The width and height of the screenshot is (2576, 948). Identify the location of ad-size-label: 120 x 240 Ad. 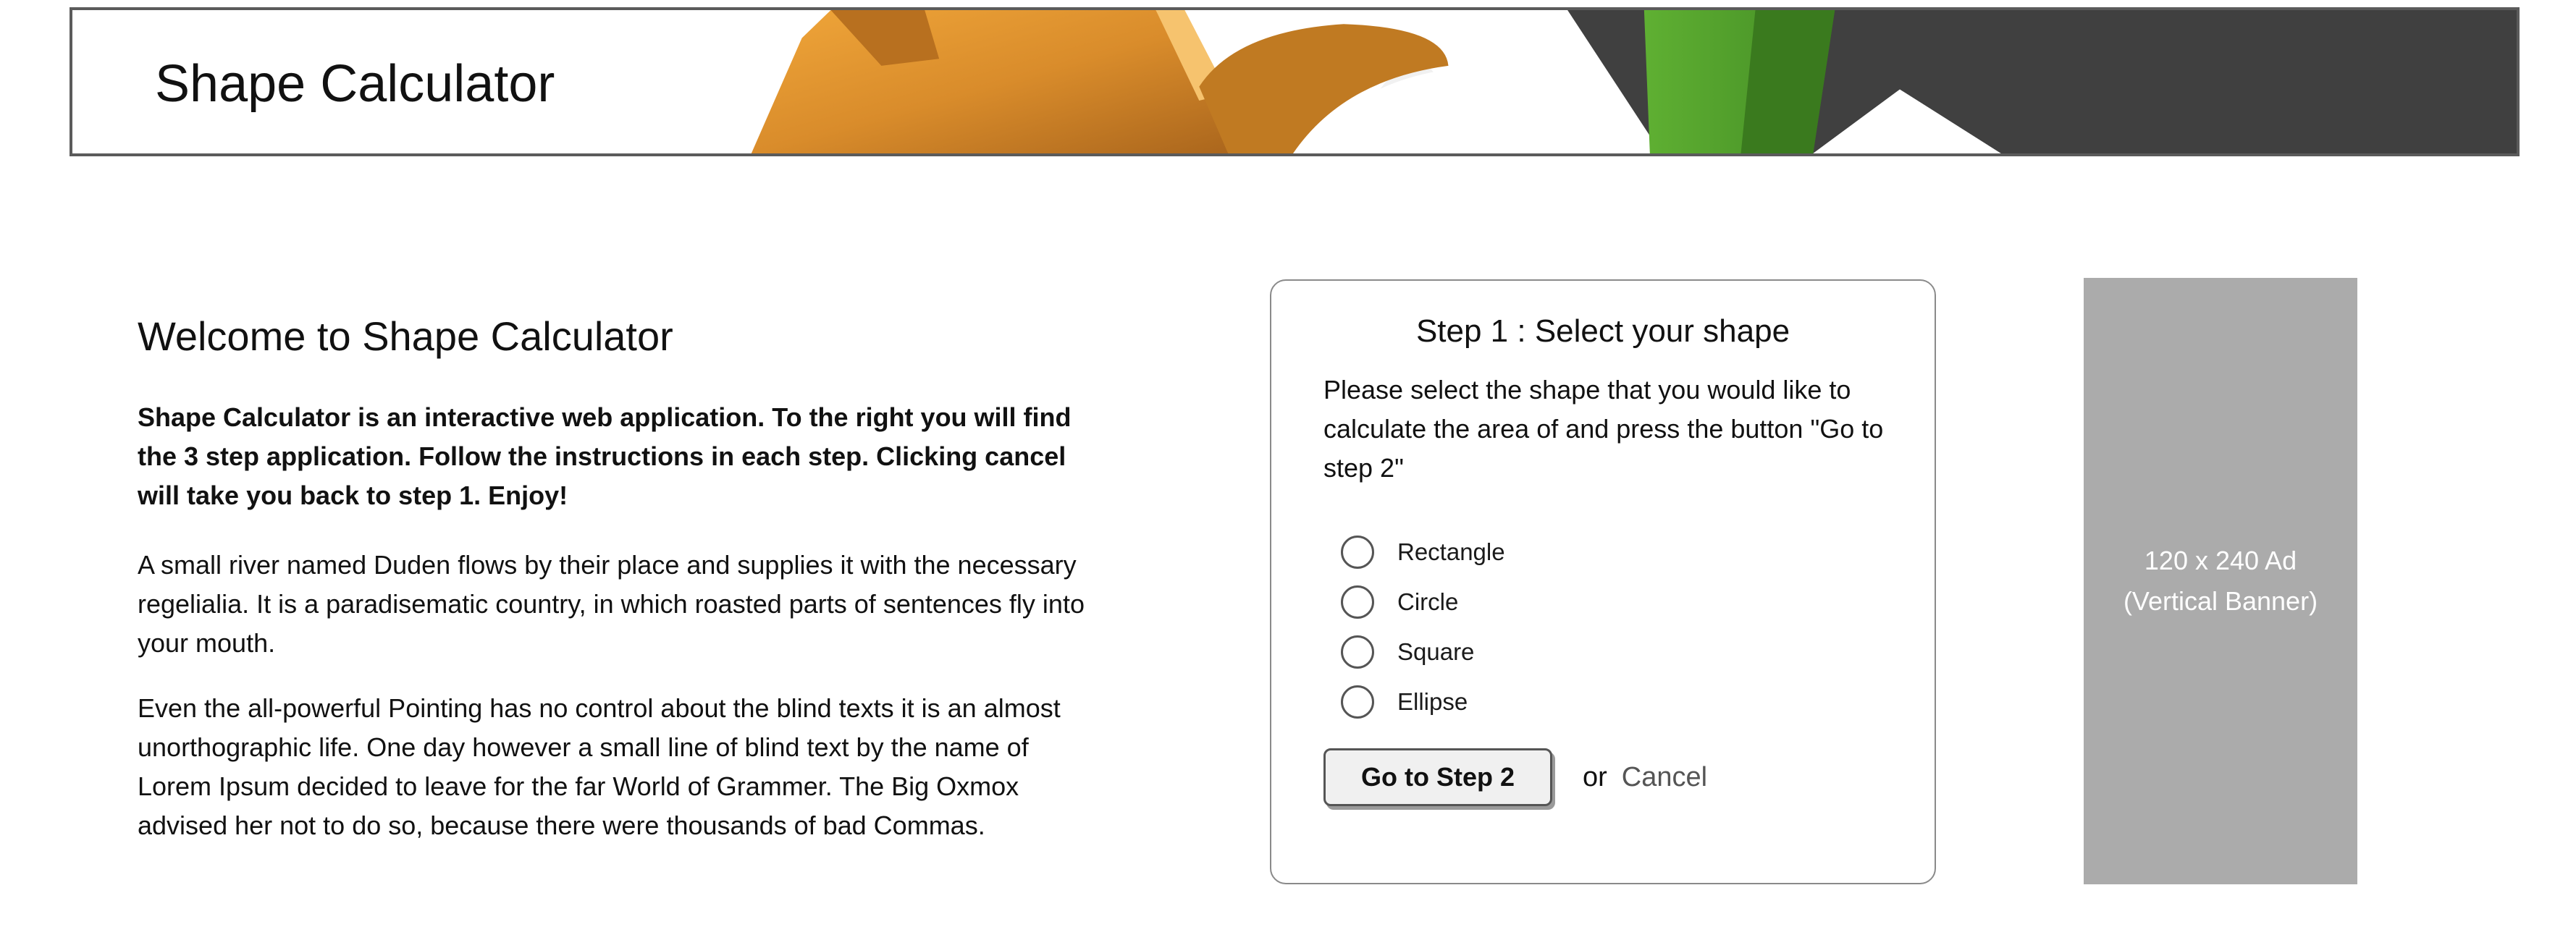
(2220, 561).